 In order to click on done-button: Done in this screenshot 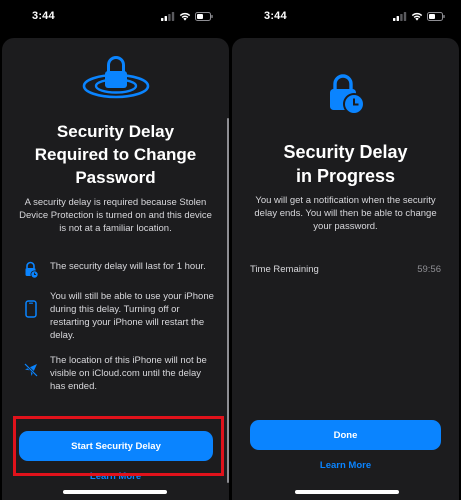, I will do `click(345, 435)`.